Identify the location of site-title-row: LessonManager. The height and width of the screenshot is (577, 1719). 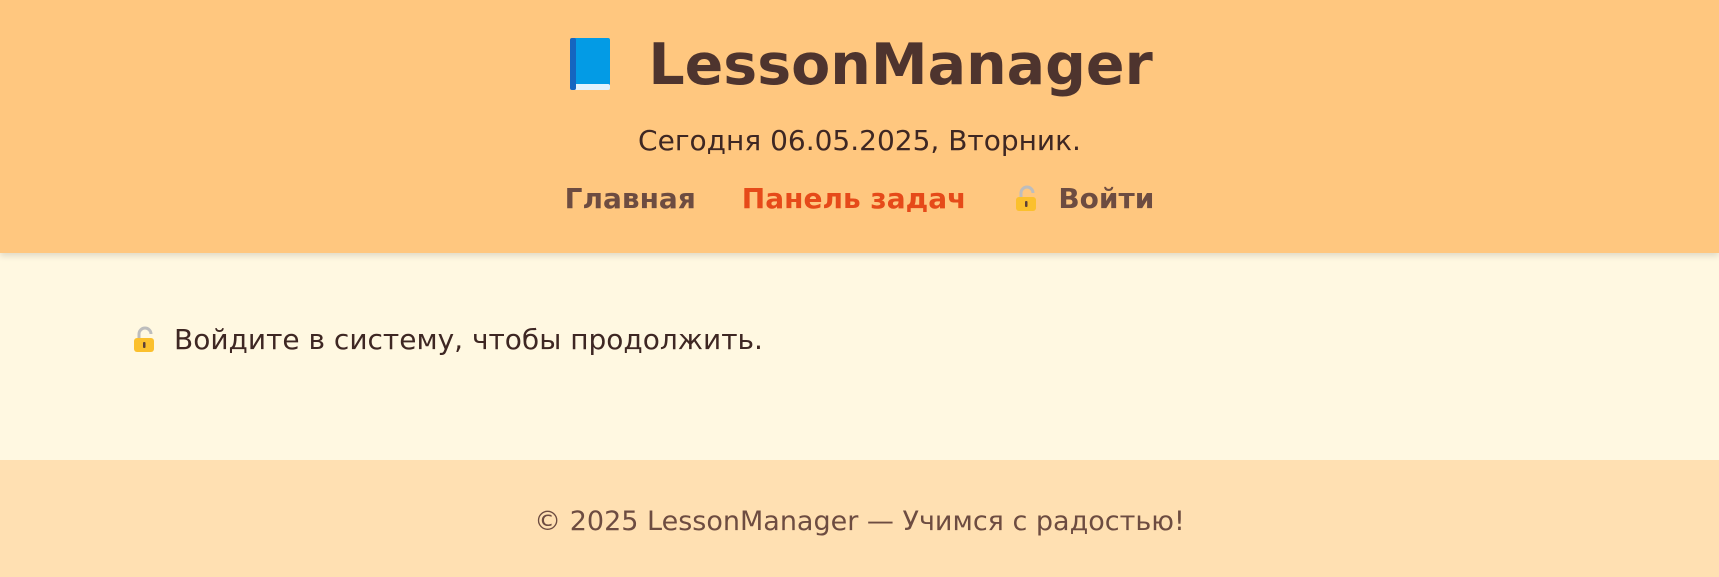
(859, 65).